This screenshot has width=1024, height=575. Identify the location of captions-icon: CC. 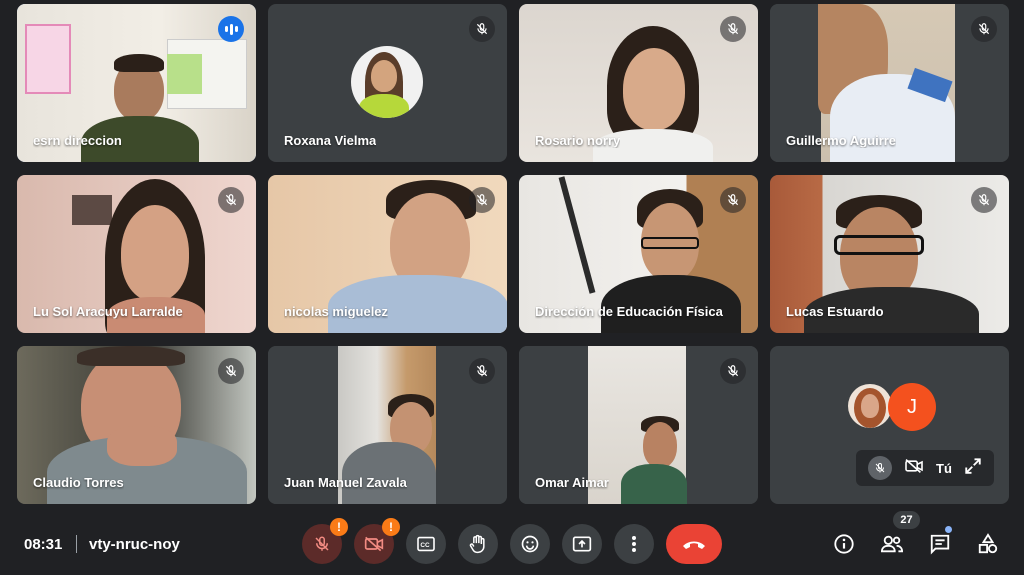
(426, 544).